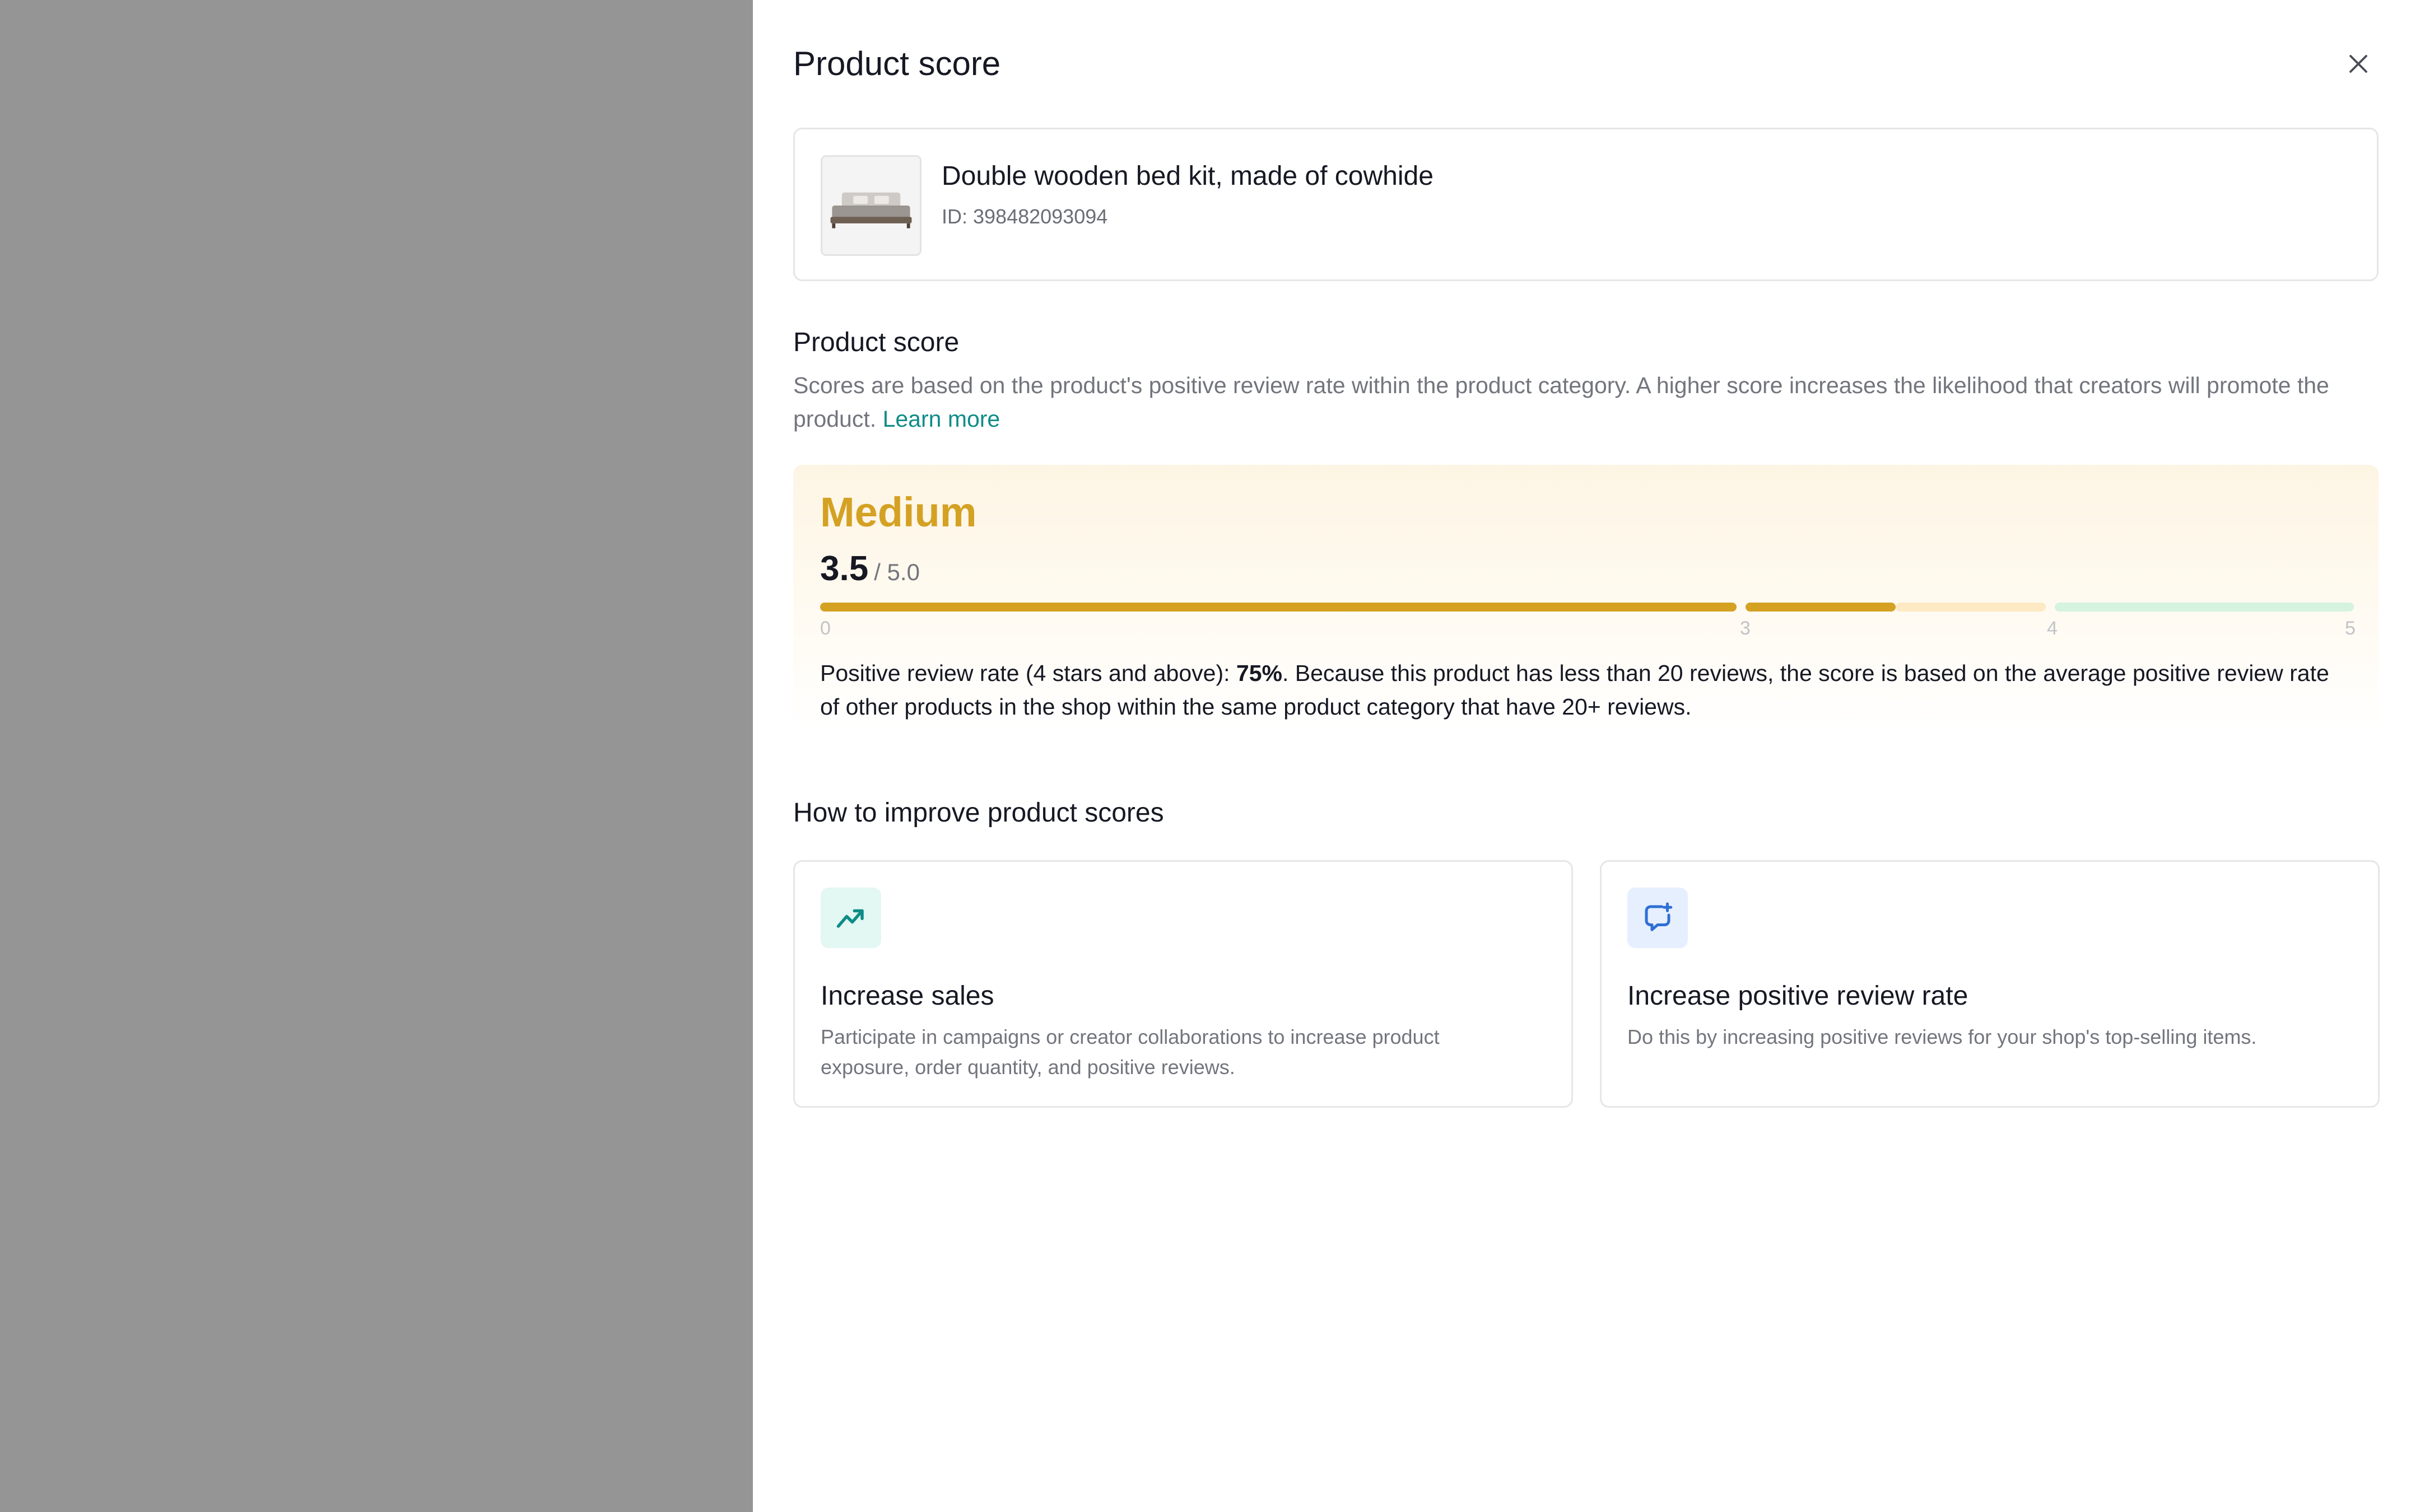 This screenshot has width=2420, height=1512. I want to click on increase-sales-icon-box, so click(851, 918).